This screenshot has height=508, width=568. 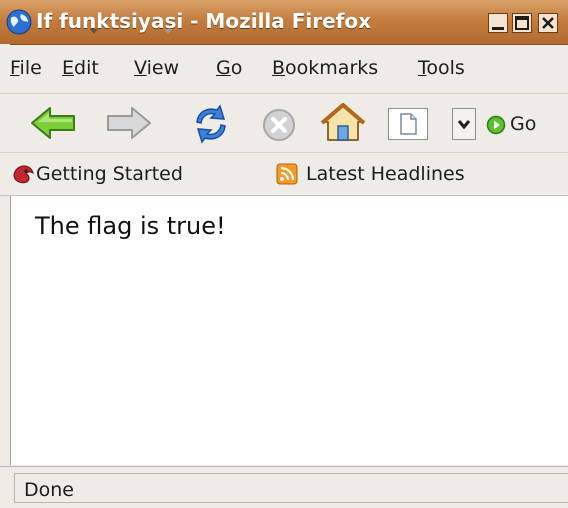 I want to click on page-icon, so click(x=408, y=124).